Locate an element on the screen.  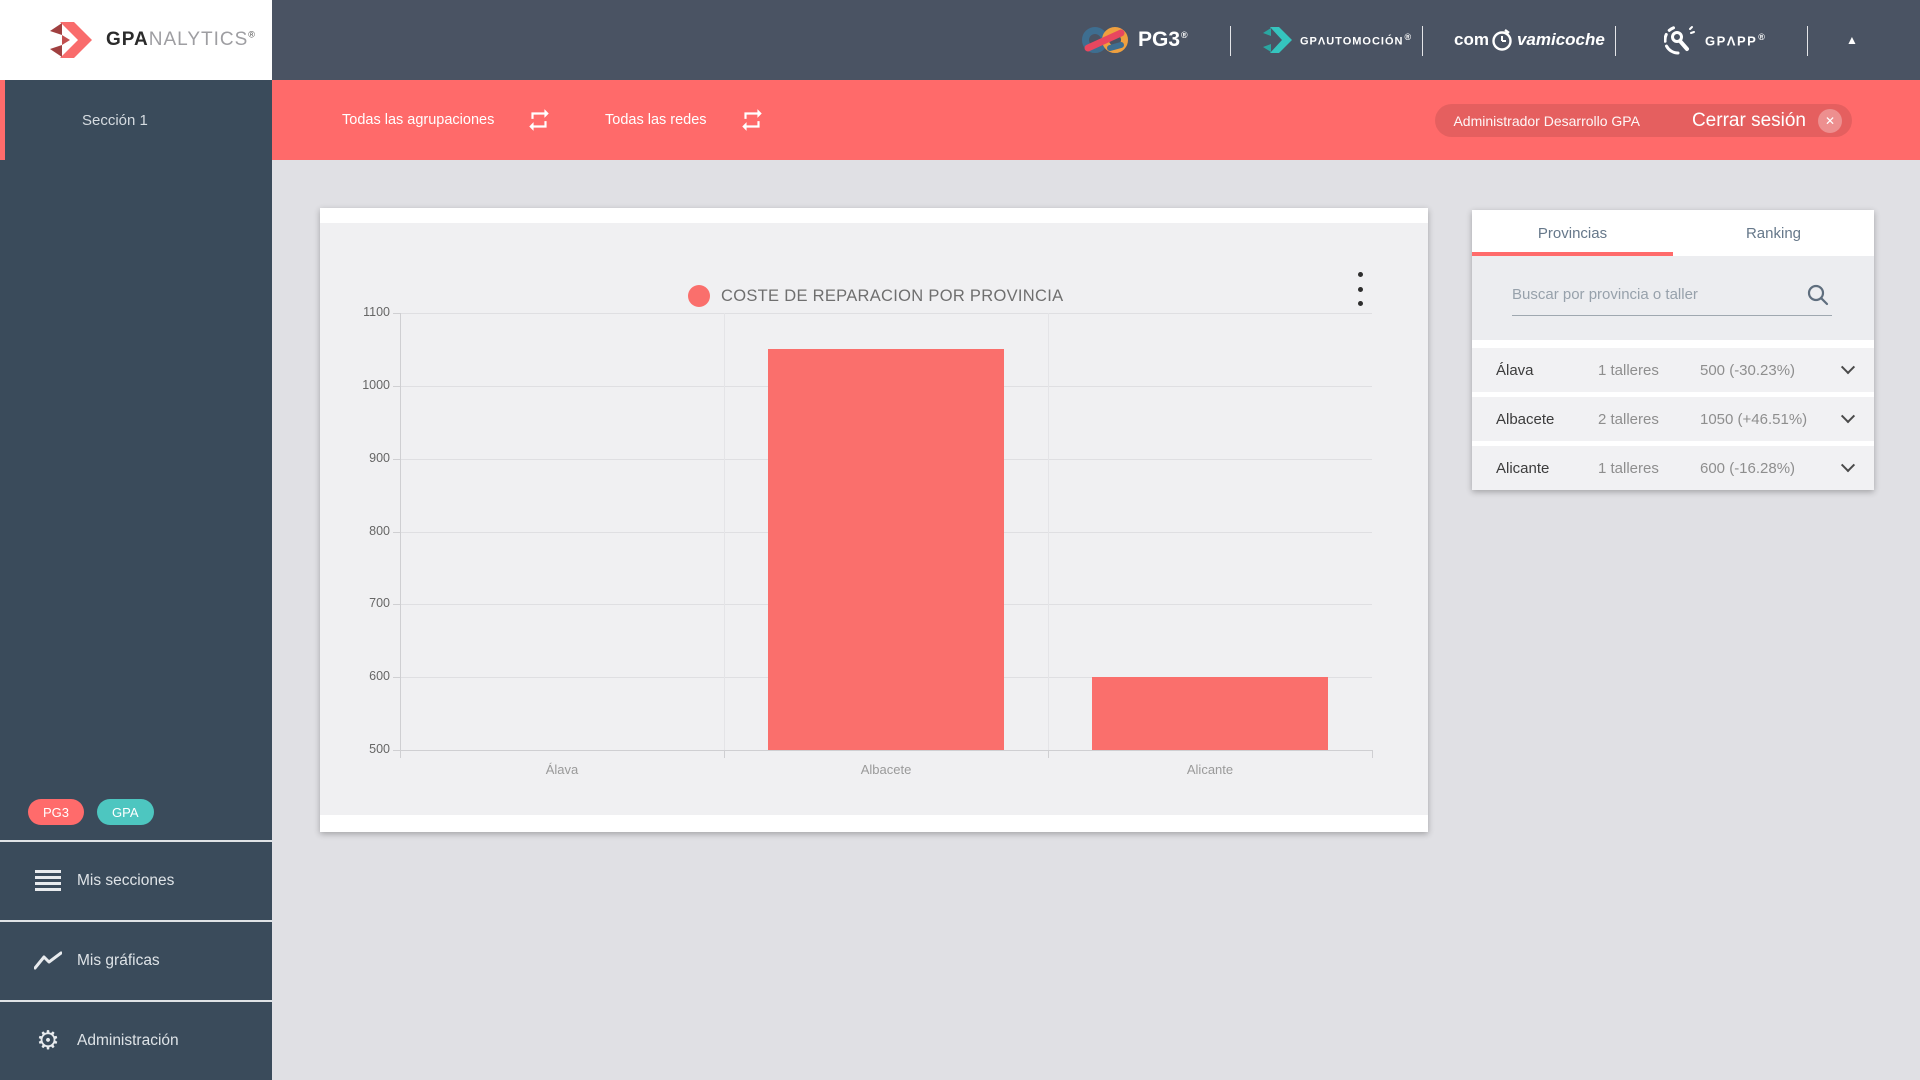
gpanalytics-logo: GPANALYTICS® is located at coordinates (136, 40).